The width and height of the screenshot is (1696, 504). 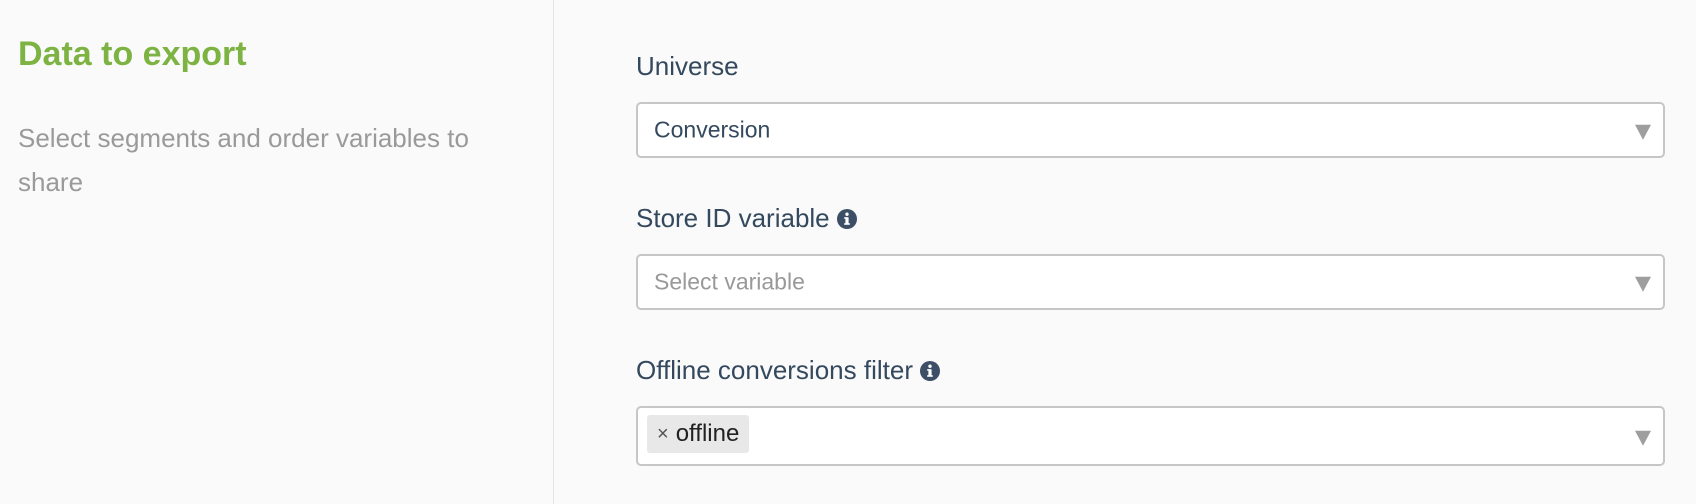 What do you see at coordinates (712, 129) in the screenshot?
I see `universe-selected-value: Conversion` at bounding box center [712, 129].